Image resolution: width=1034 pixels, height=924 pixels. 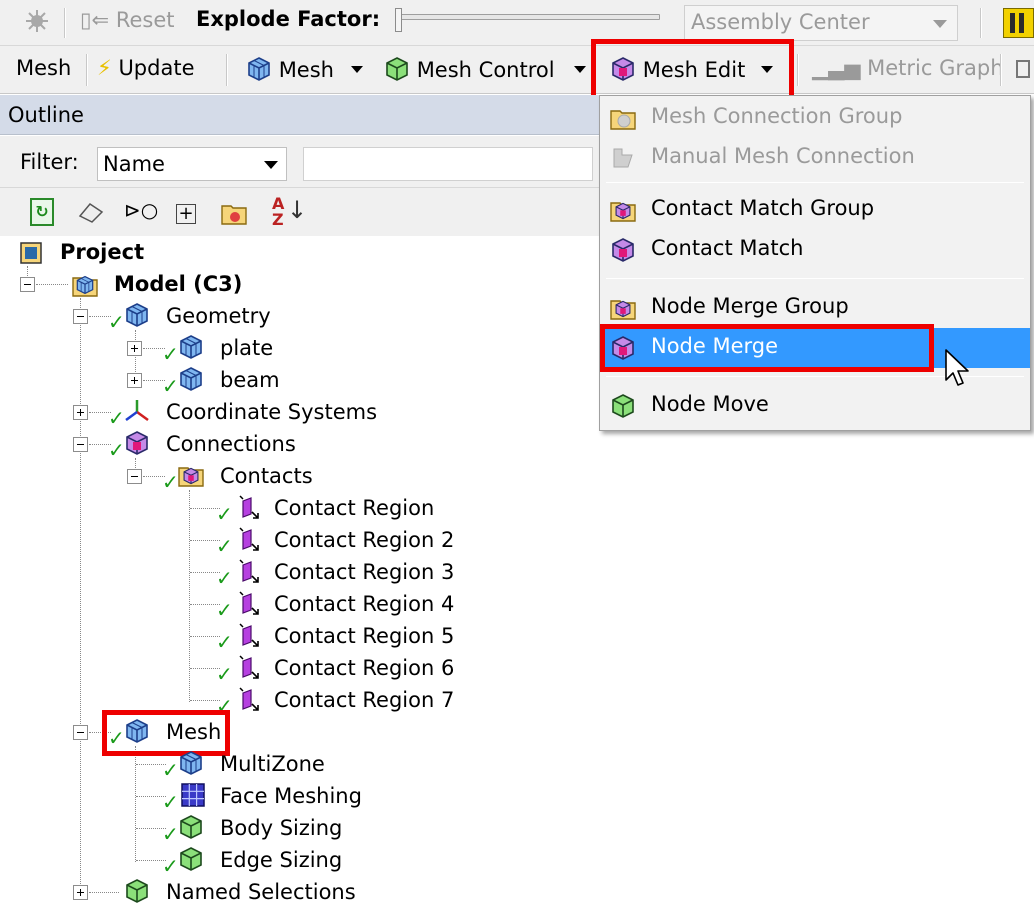 What do you see at coordinates (346, 509) in the screenshot?
I see `tree-contact-region: ✓ Contact Region` at bounding box center [346, 509].